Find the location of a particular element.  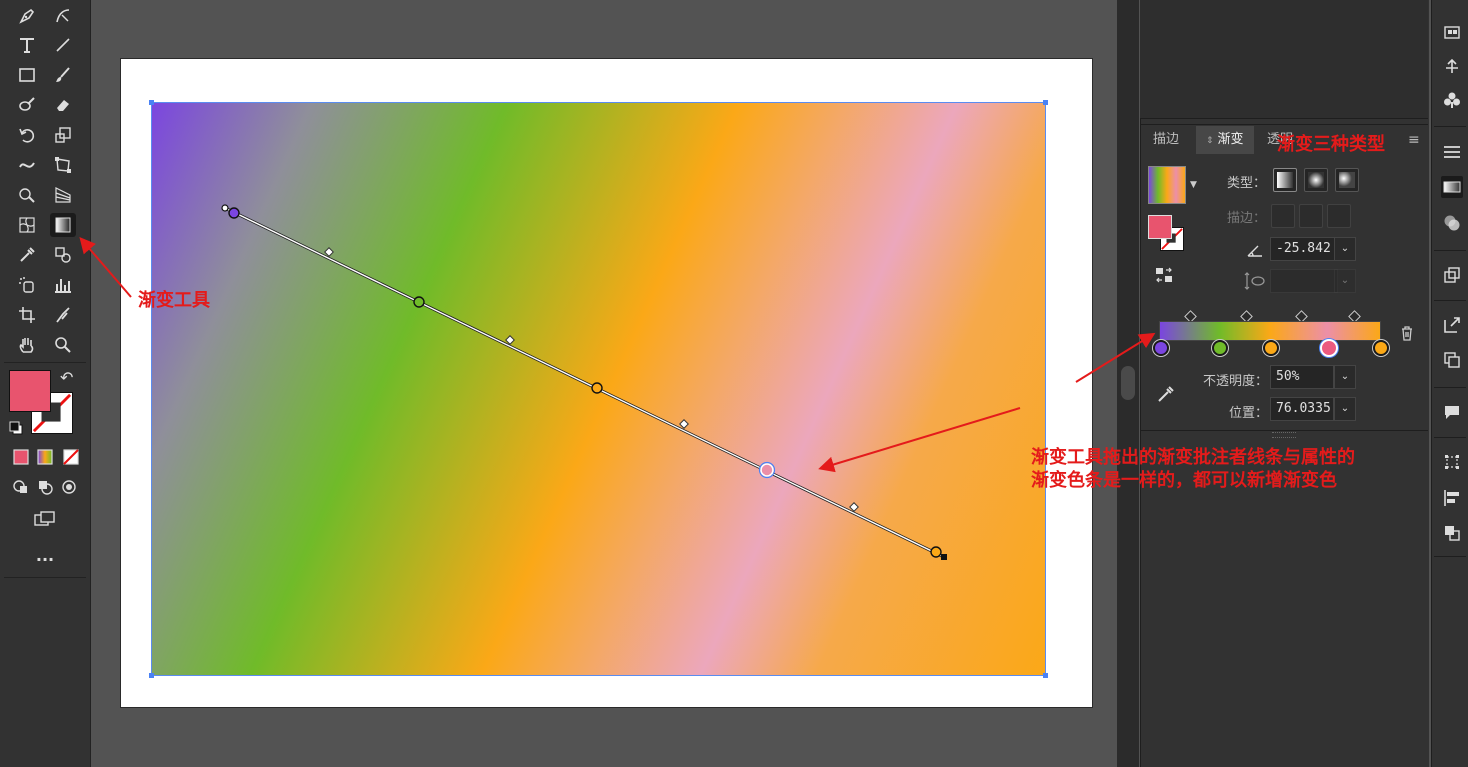

arrow-to-gradient-tool is located at coordinates (105, 267).